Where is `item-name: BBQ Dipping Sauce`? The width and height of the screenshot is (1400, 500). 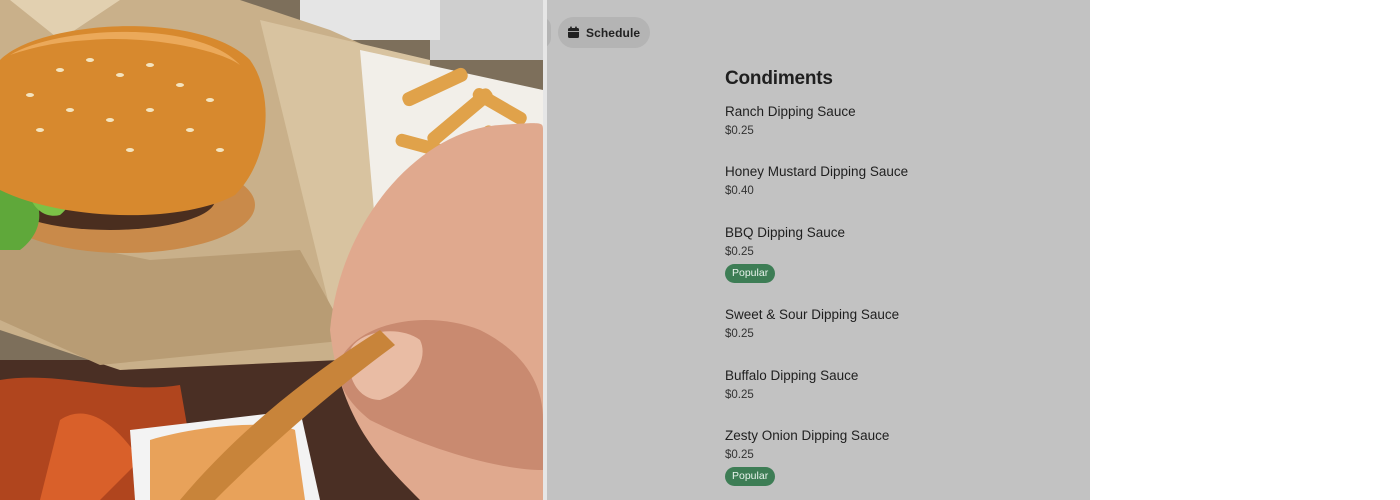
item-name: BBQ Dipping Sauce is located at coordinates (785, 232).